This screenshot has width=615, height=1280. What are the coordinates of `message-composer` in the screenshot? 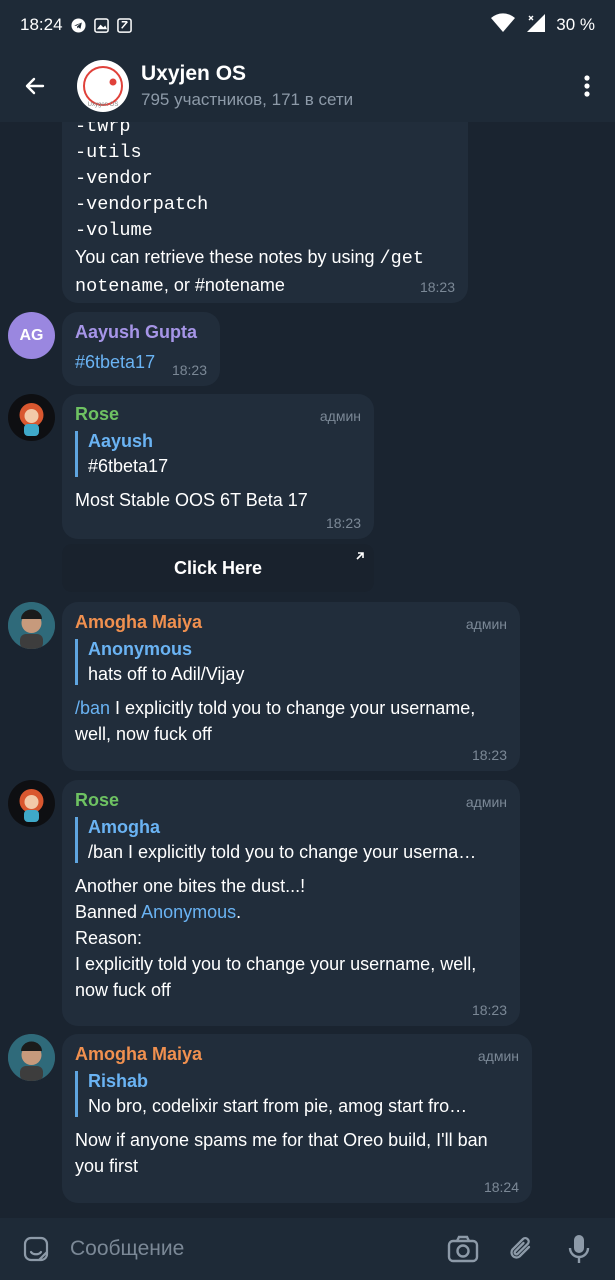 It's located at (307, 1249).